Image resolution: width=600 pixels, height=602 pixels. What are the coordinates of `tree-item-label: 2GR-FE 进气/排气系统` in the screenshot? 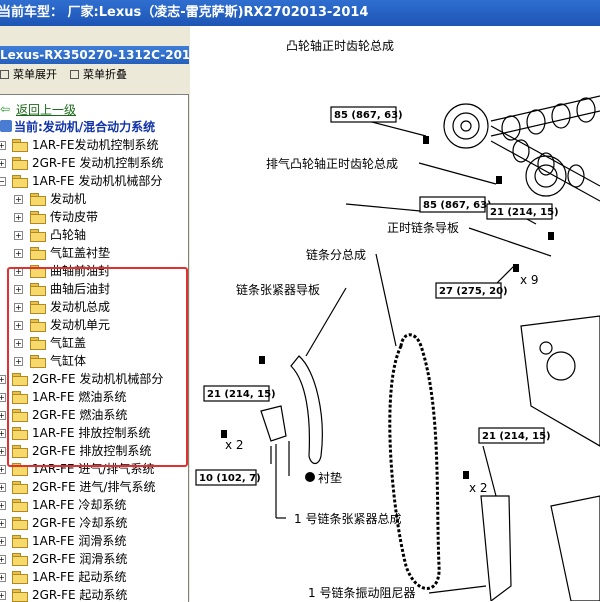 It's located at (94, 487).